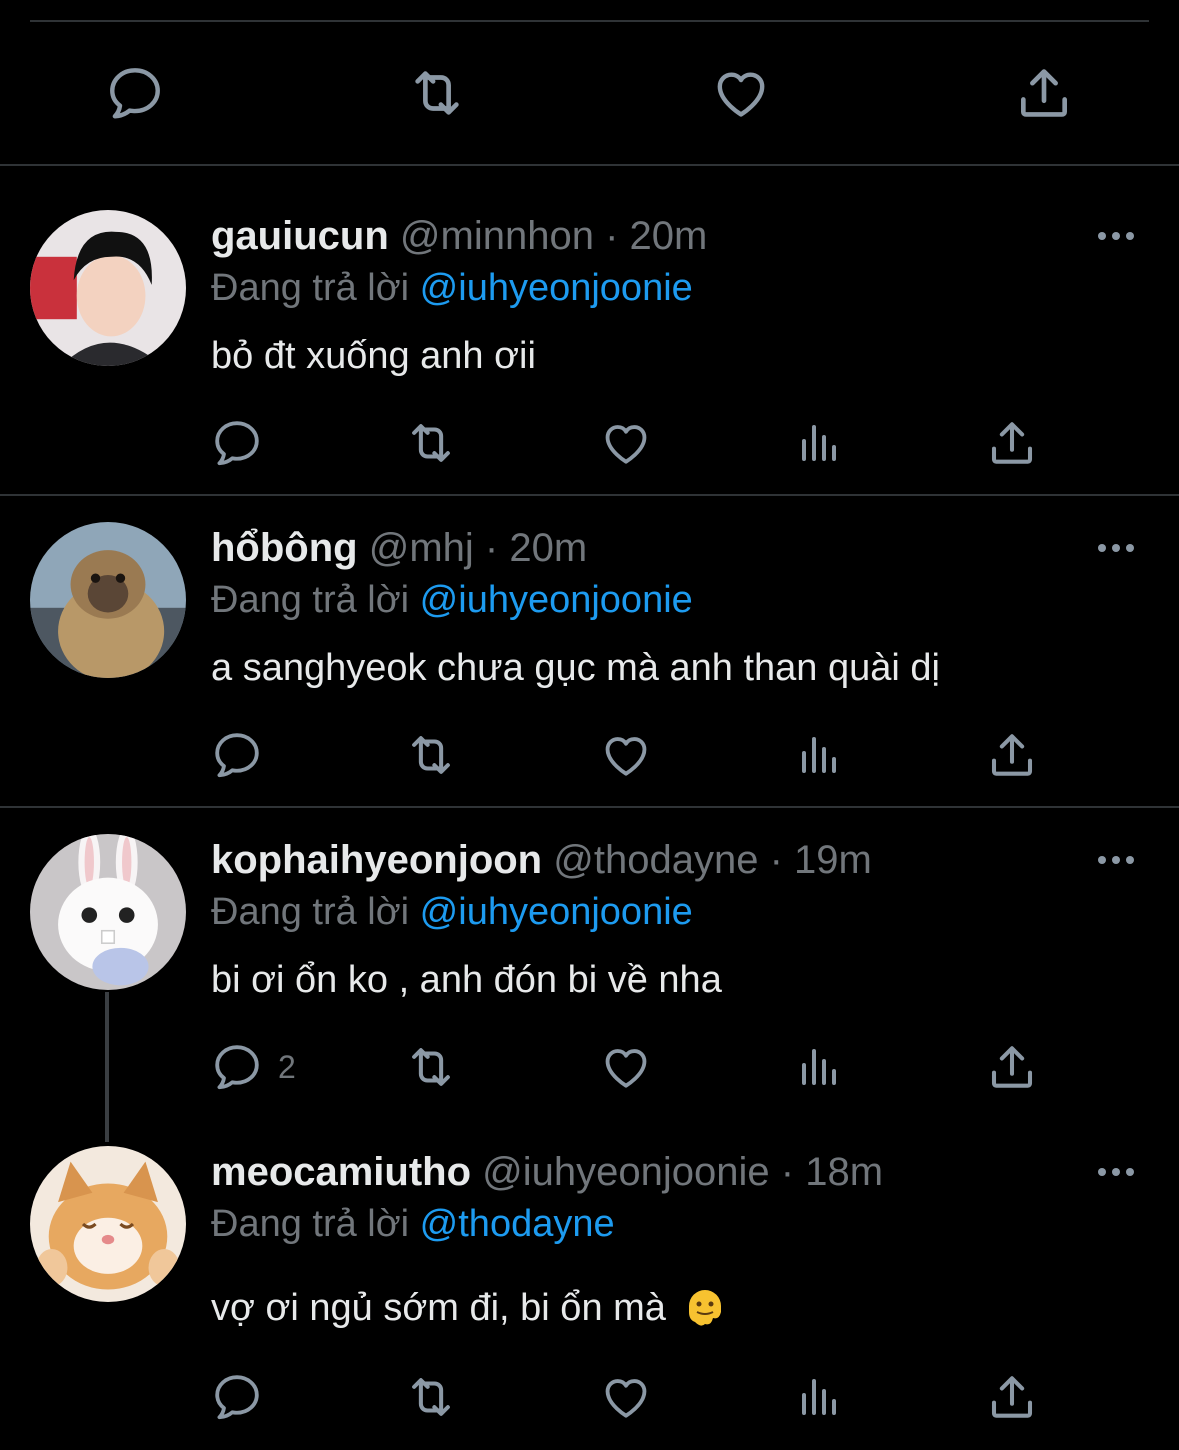 This screenshot has width=1179, height=1450. What do you see at coordinates (589, 94) in the screenshot?
I see `main-tweet-action-bar` at bounding box center [589, 94].